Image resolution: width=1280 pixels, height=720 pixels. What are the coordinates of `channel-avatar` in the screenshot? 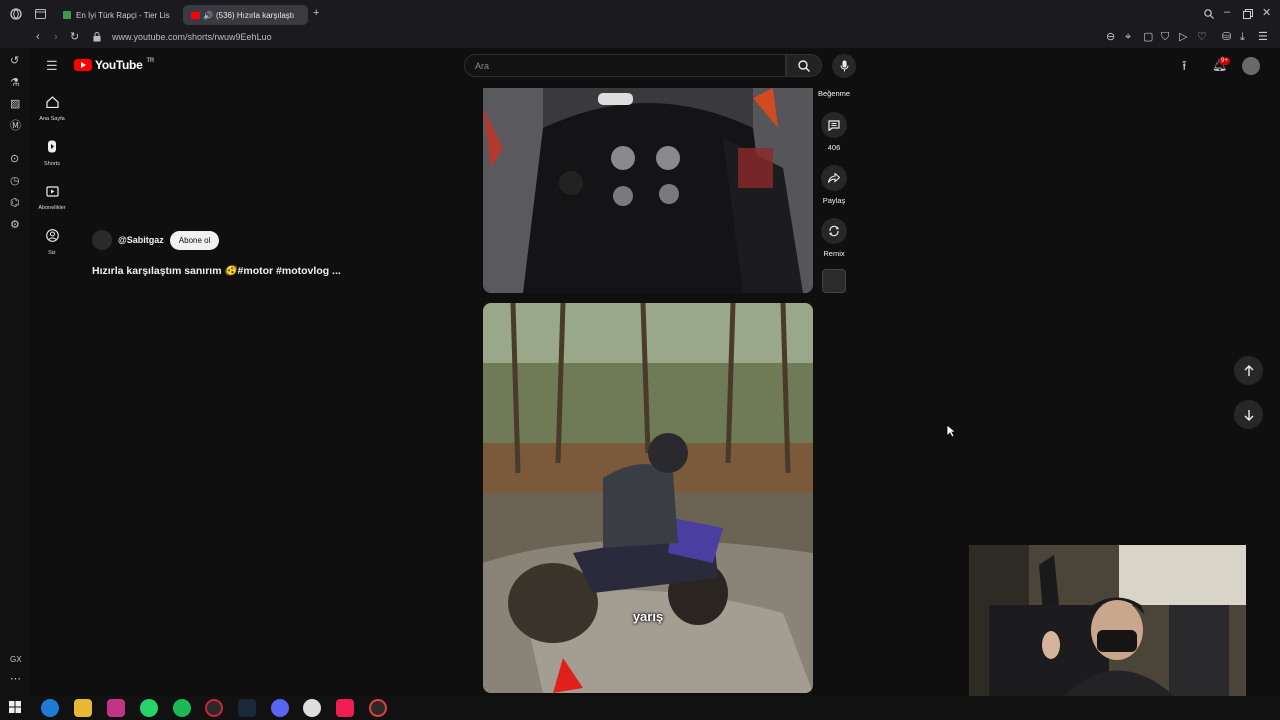 It's located at (102, 240).